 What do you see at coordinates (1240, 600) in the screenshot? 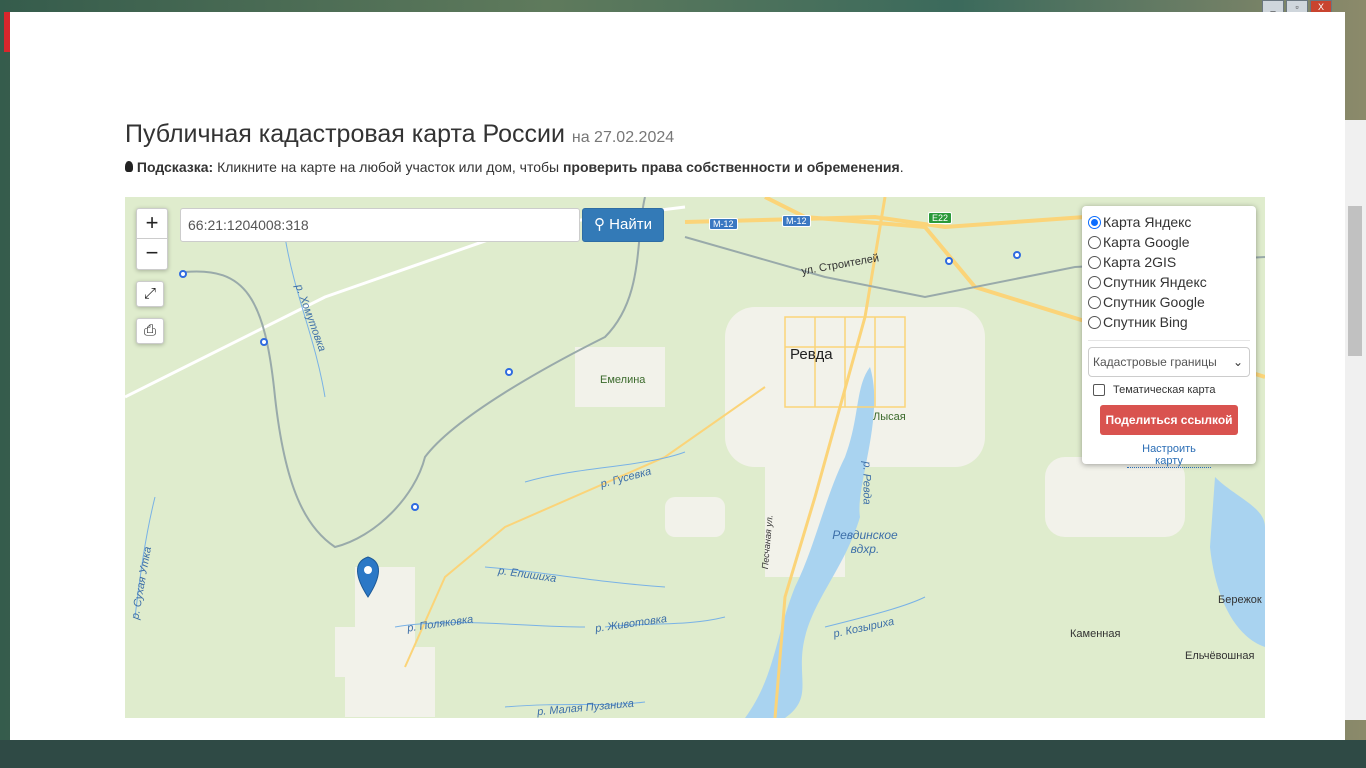
I see `map-label-berezhok: Бережок` at bounding box center [1240, 600].